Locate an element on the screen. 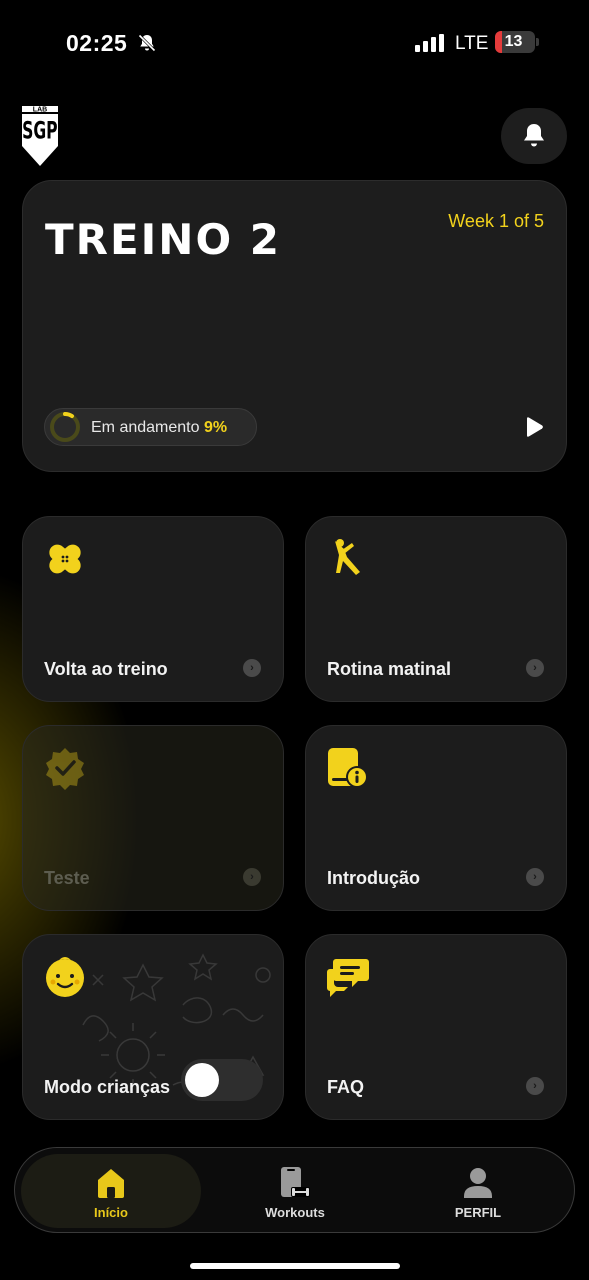  tile-label: Introdução is located at coordinates (373, 878).